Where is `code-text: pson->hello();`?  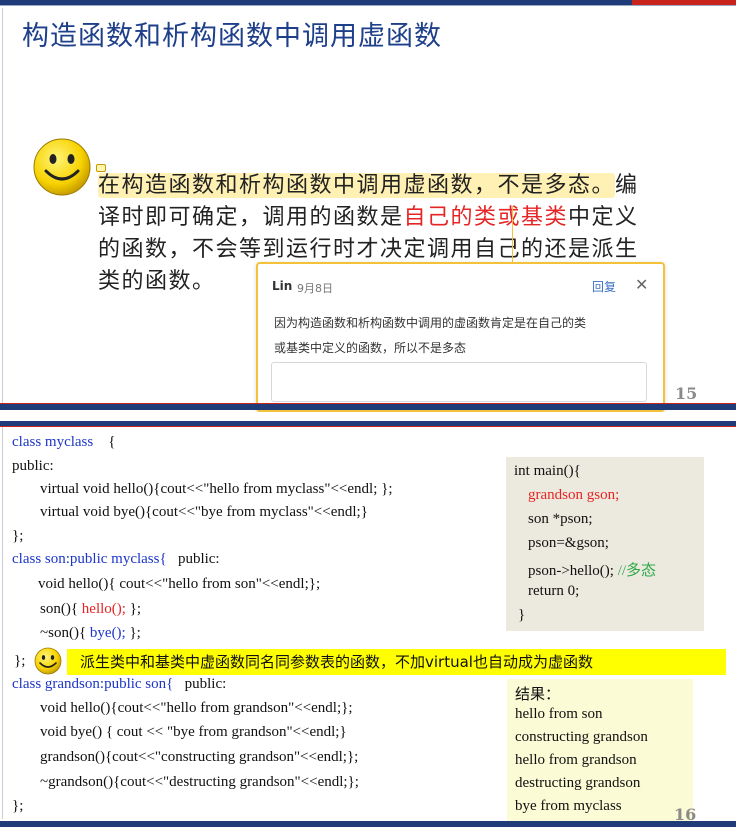
code-text: pson->hello(); is located at coordinates (573, 571).